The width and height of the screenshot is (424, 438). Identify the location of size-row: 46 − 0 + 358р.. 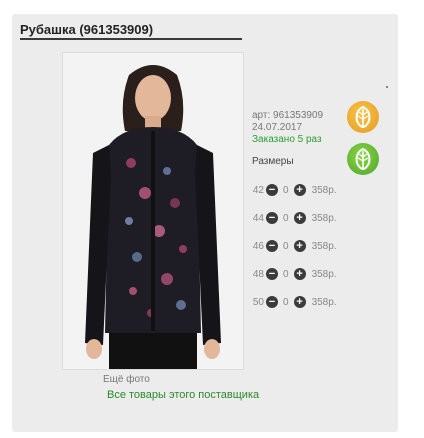
(293, 246).